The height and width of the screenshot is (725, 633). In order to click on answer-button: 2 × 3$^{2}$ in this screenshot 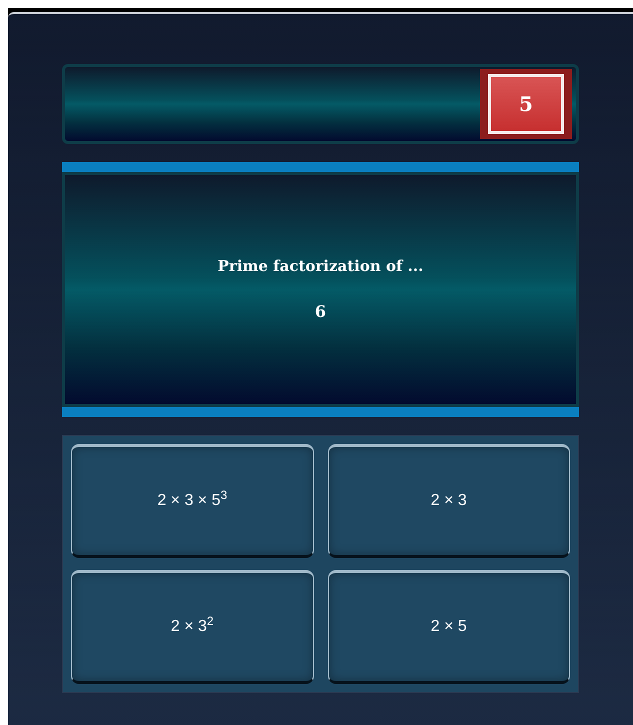, I will do `click(192, 627)`.